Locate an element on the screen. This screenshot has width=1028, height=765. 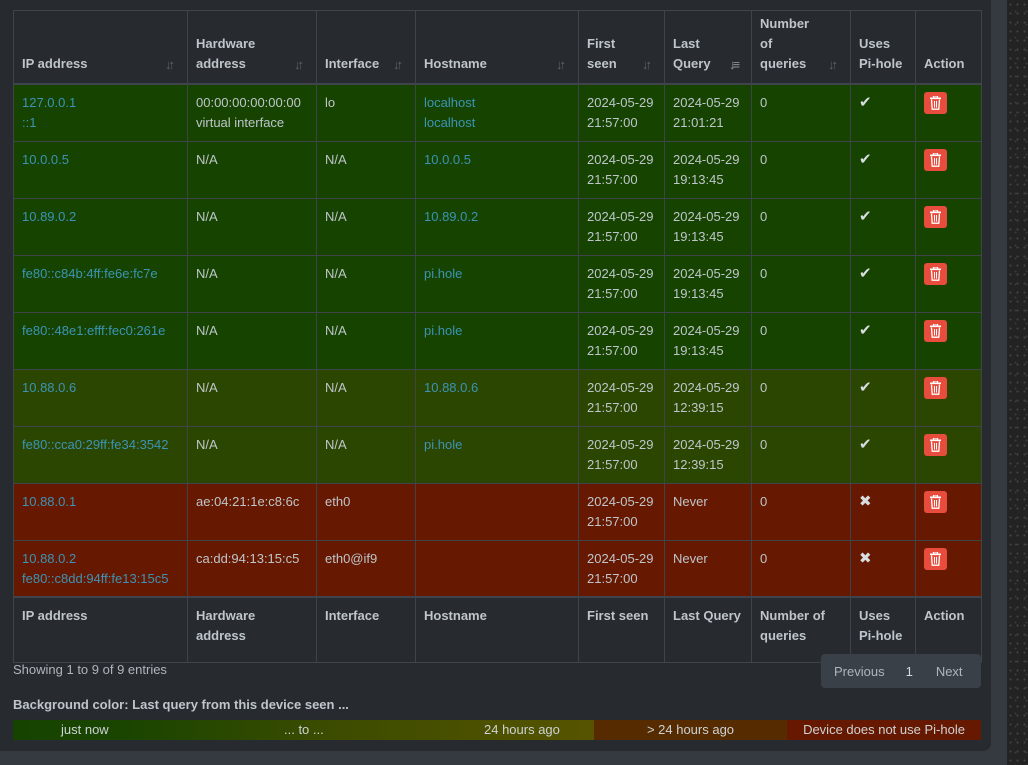
next-page-button: Next is located at coordinates (949, 671).